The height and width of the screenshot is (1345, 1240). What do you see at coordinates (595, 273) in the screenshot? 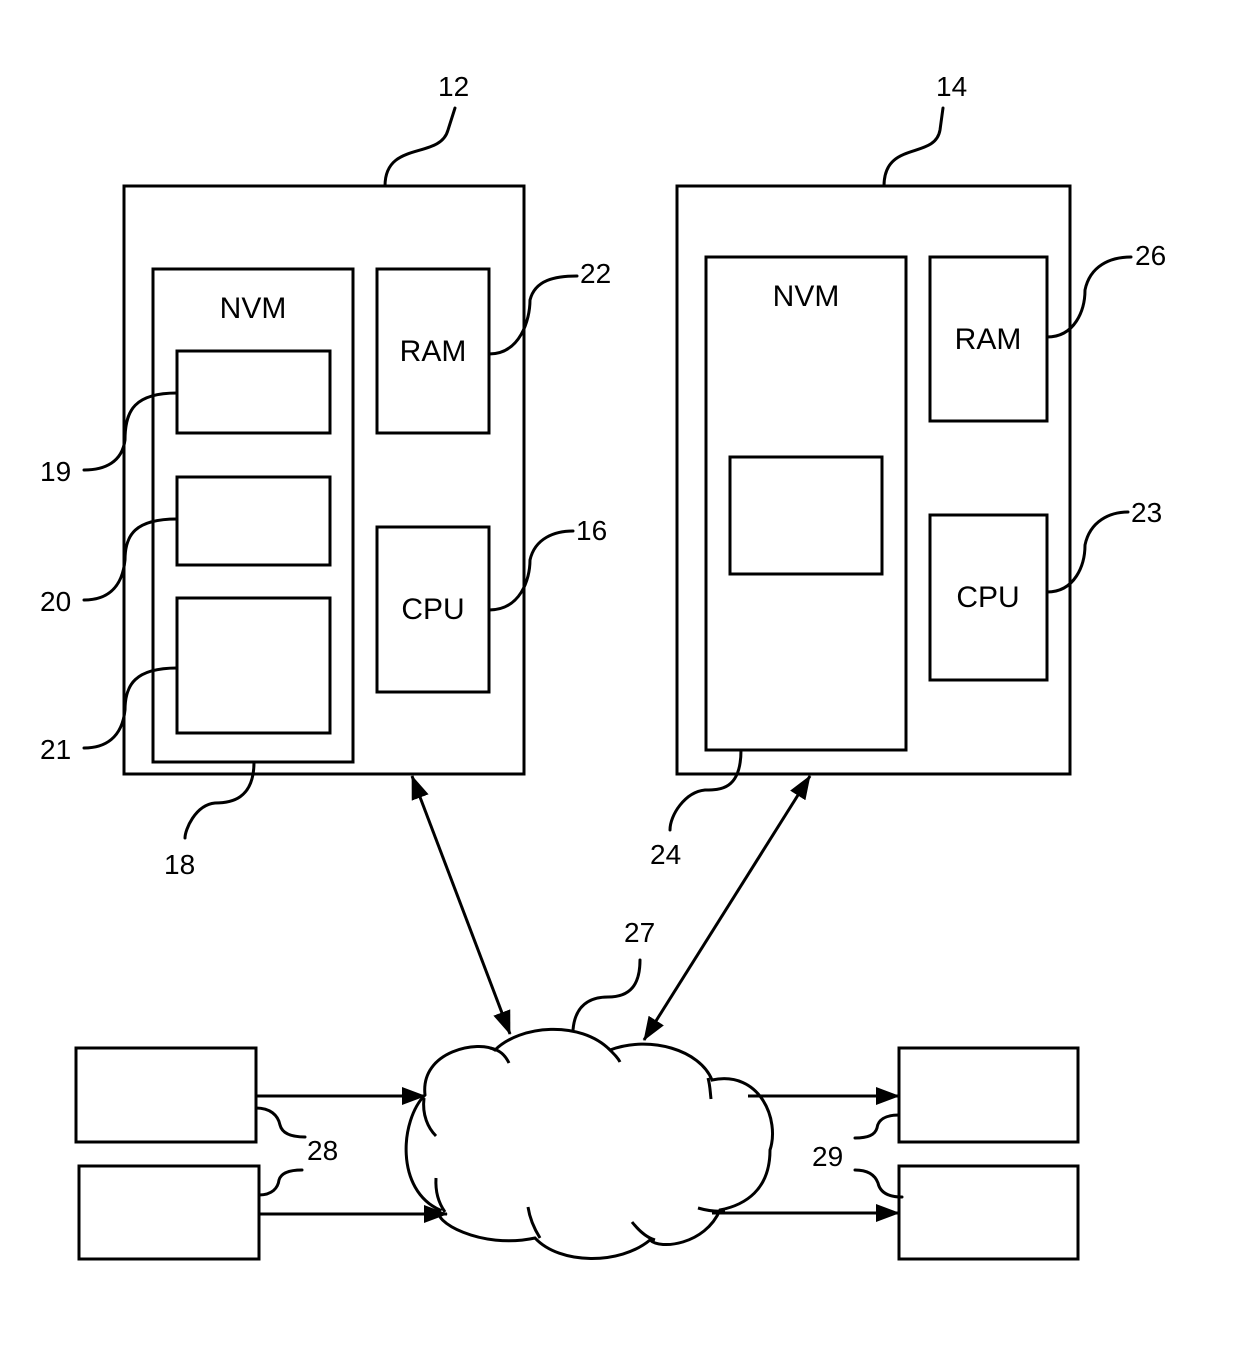
I see `ref-22: 22` at bounding box center [595, 273].